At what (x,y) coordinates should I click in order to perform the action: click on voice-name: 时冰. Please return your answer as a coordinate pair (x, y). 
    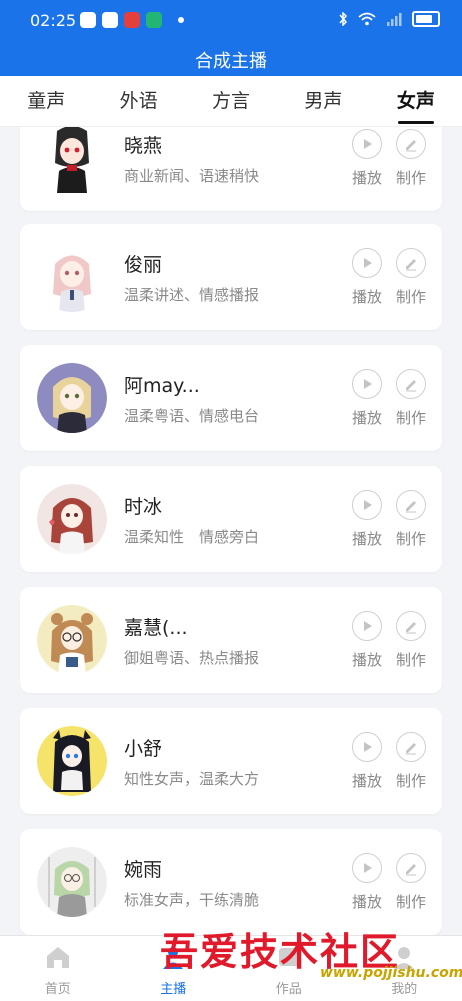
    Looking at the image, I should click on (143, 505).